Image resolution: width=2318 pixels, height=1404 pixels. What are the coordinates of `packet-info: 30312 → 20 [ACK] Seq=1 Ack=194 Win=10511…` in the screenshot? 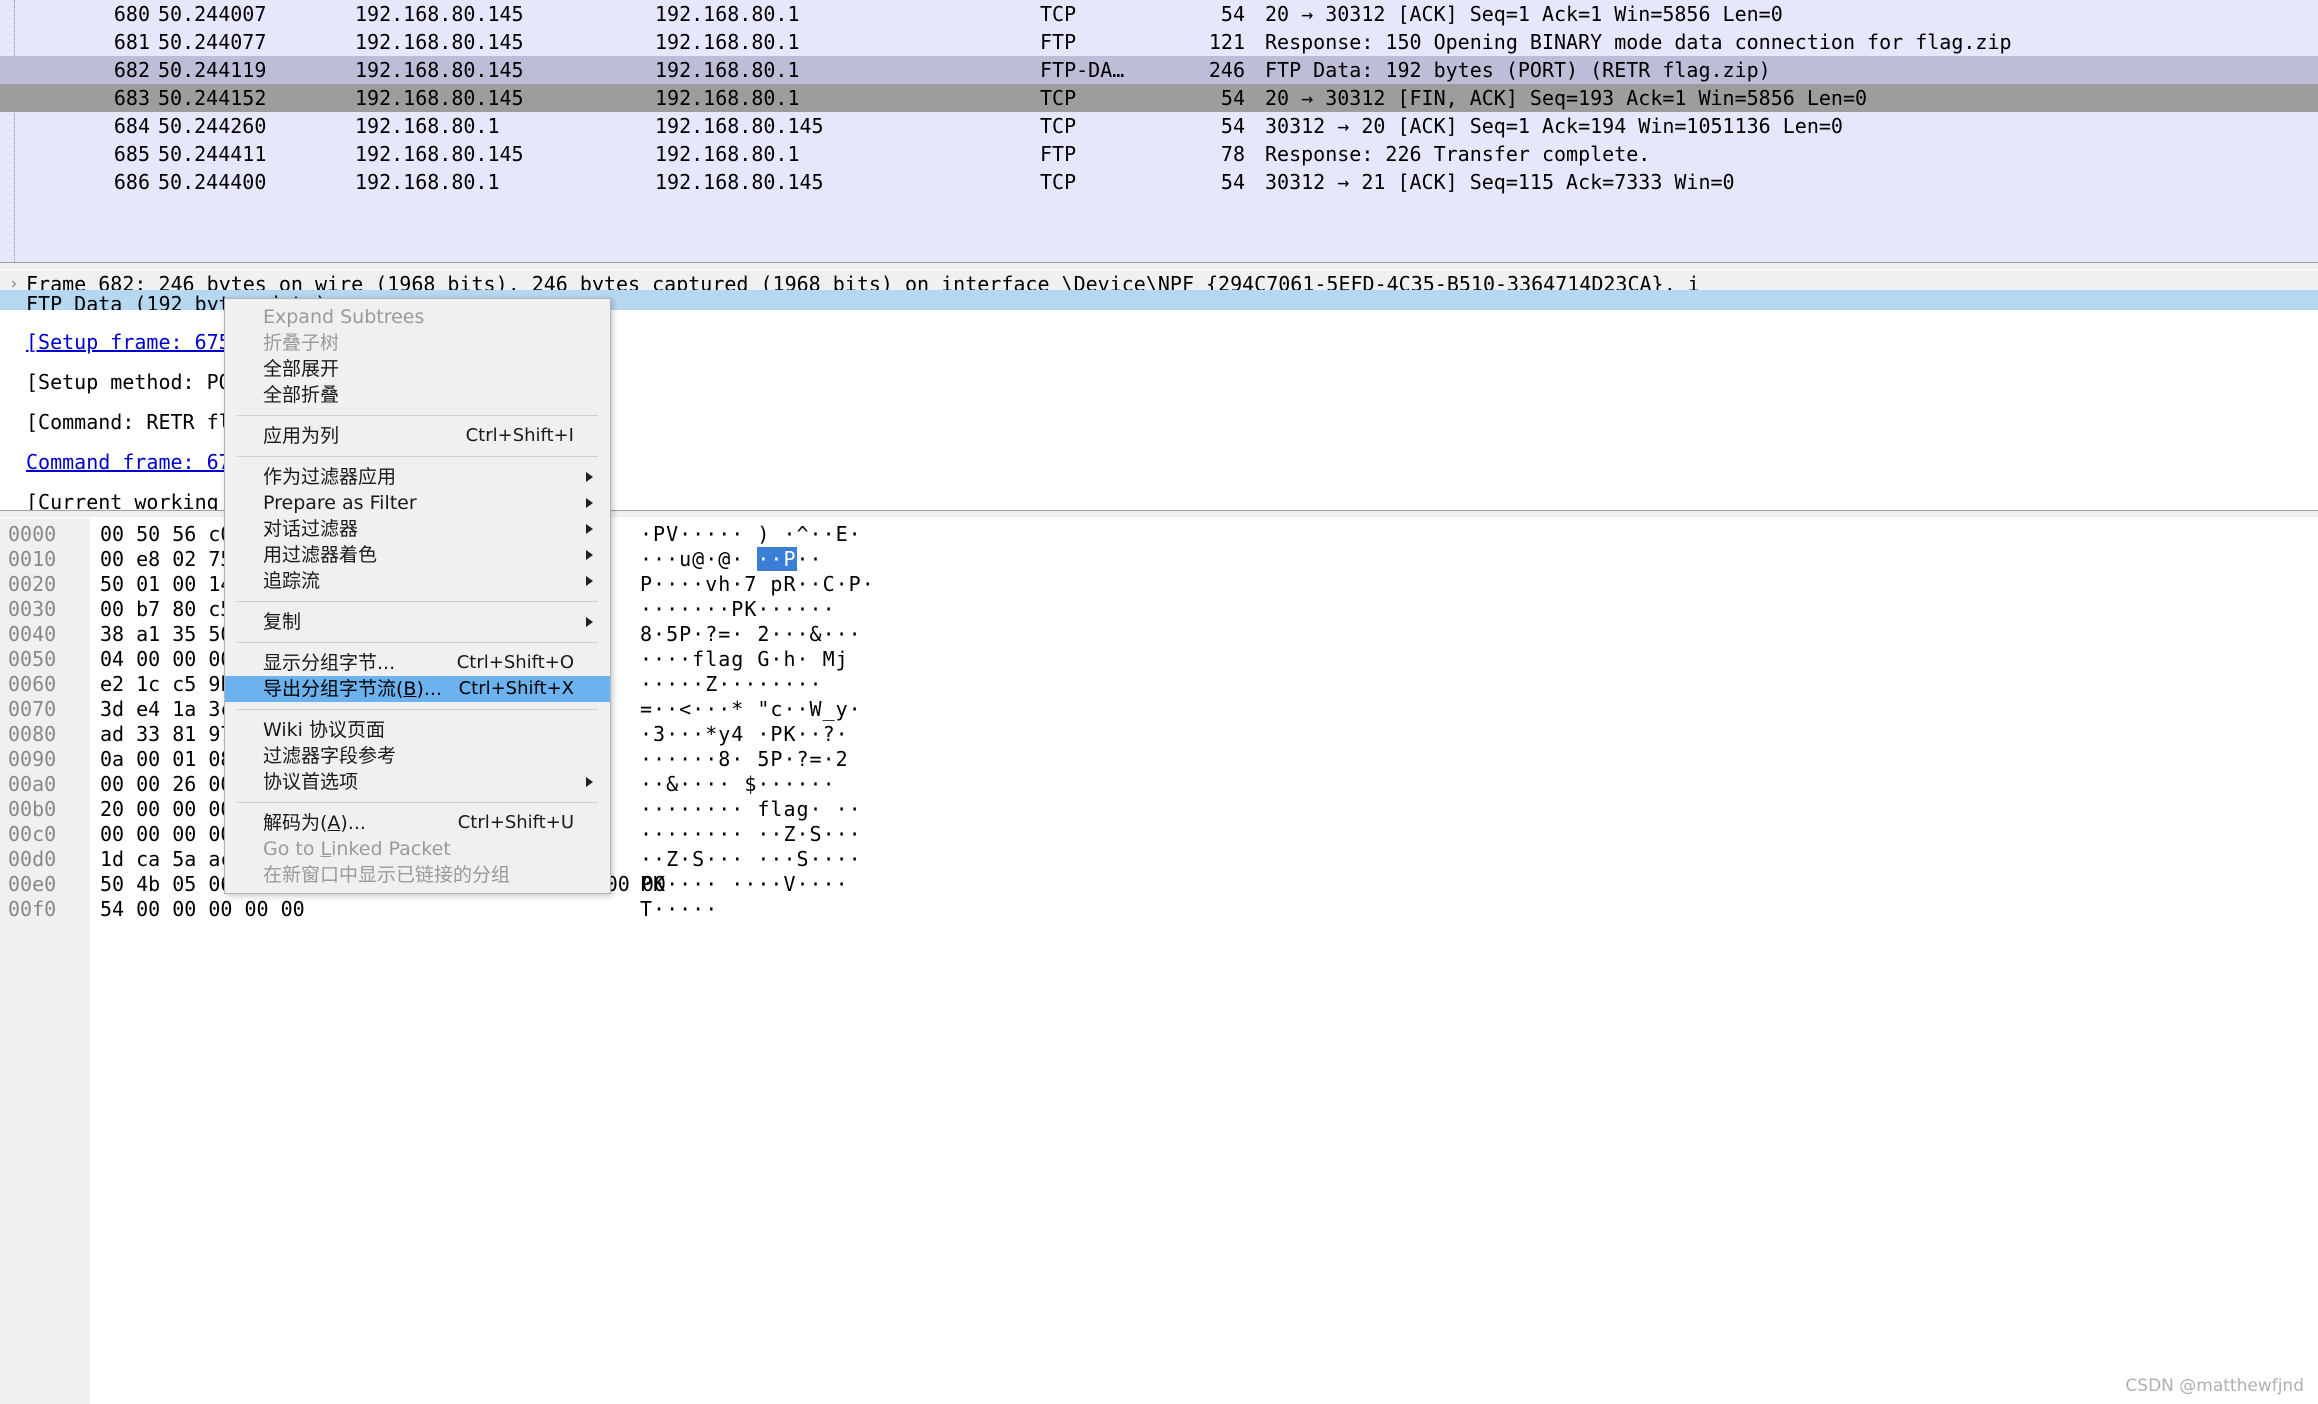 It's located at (1554, 126).